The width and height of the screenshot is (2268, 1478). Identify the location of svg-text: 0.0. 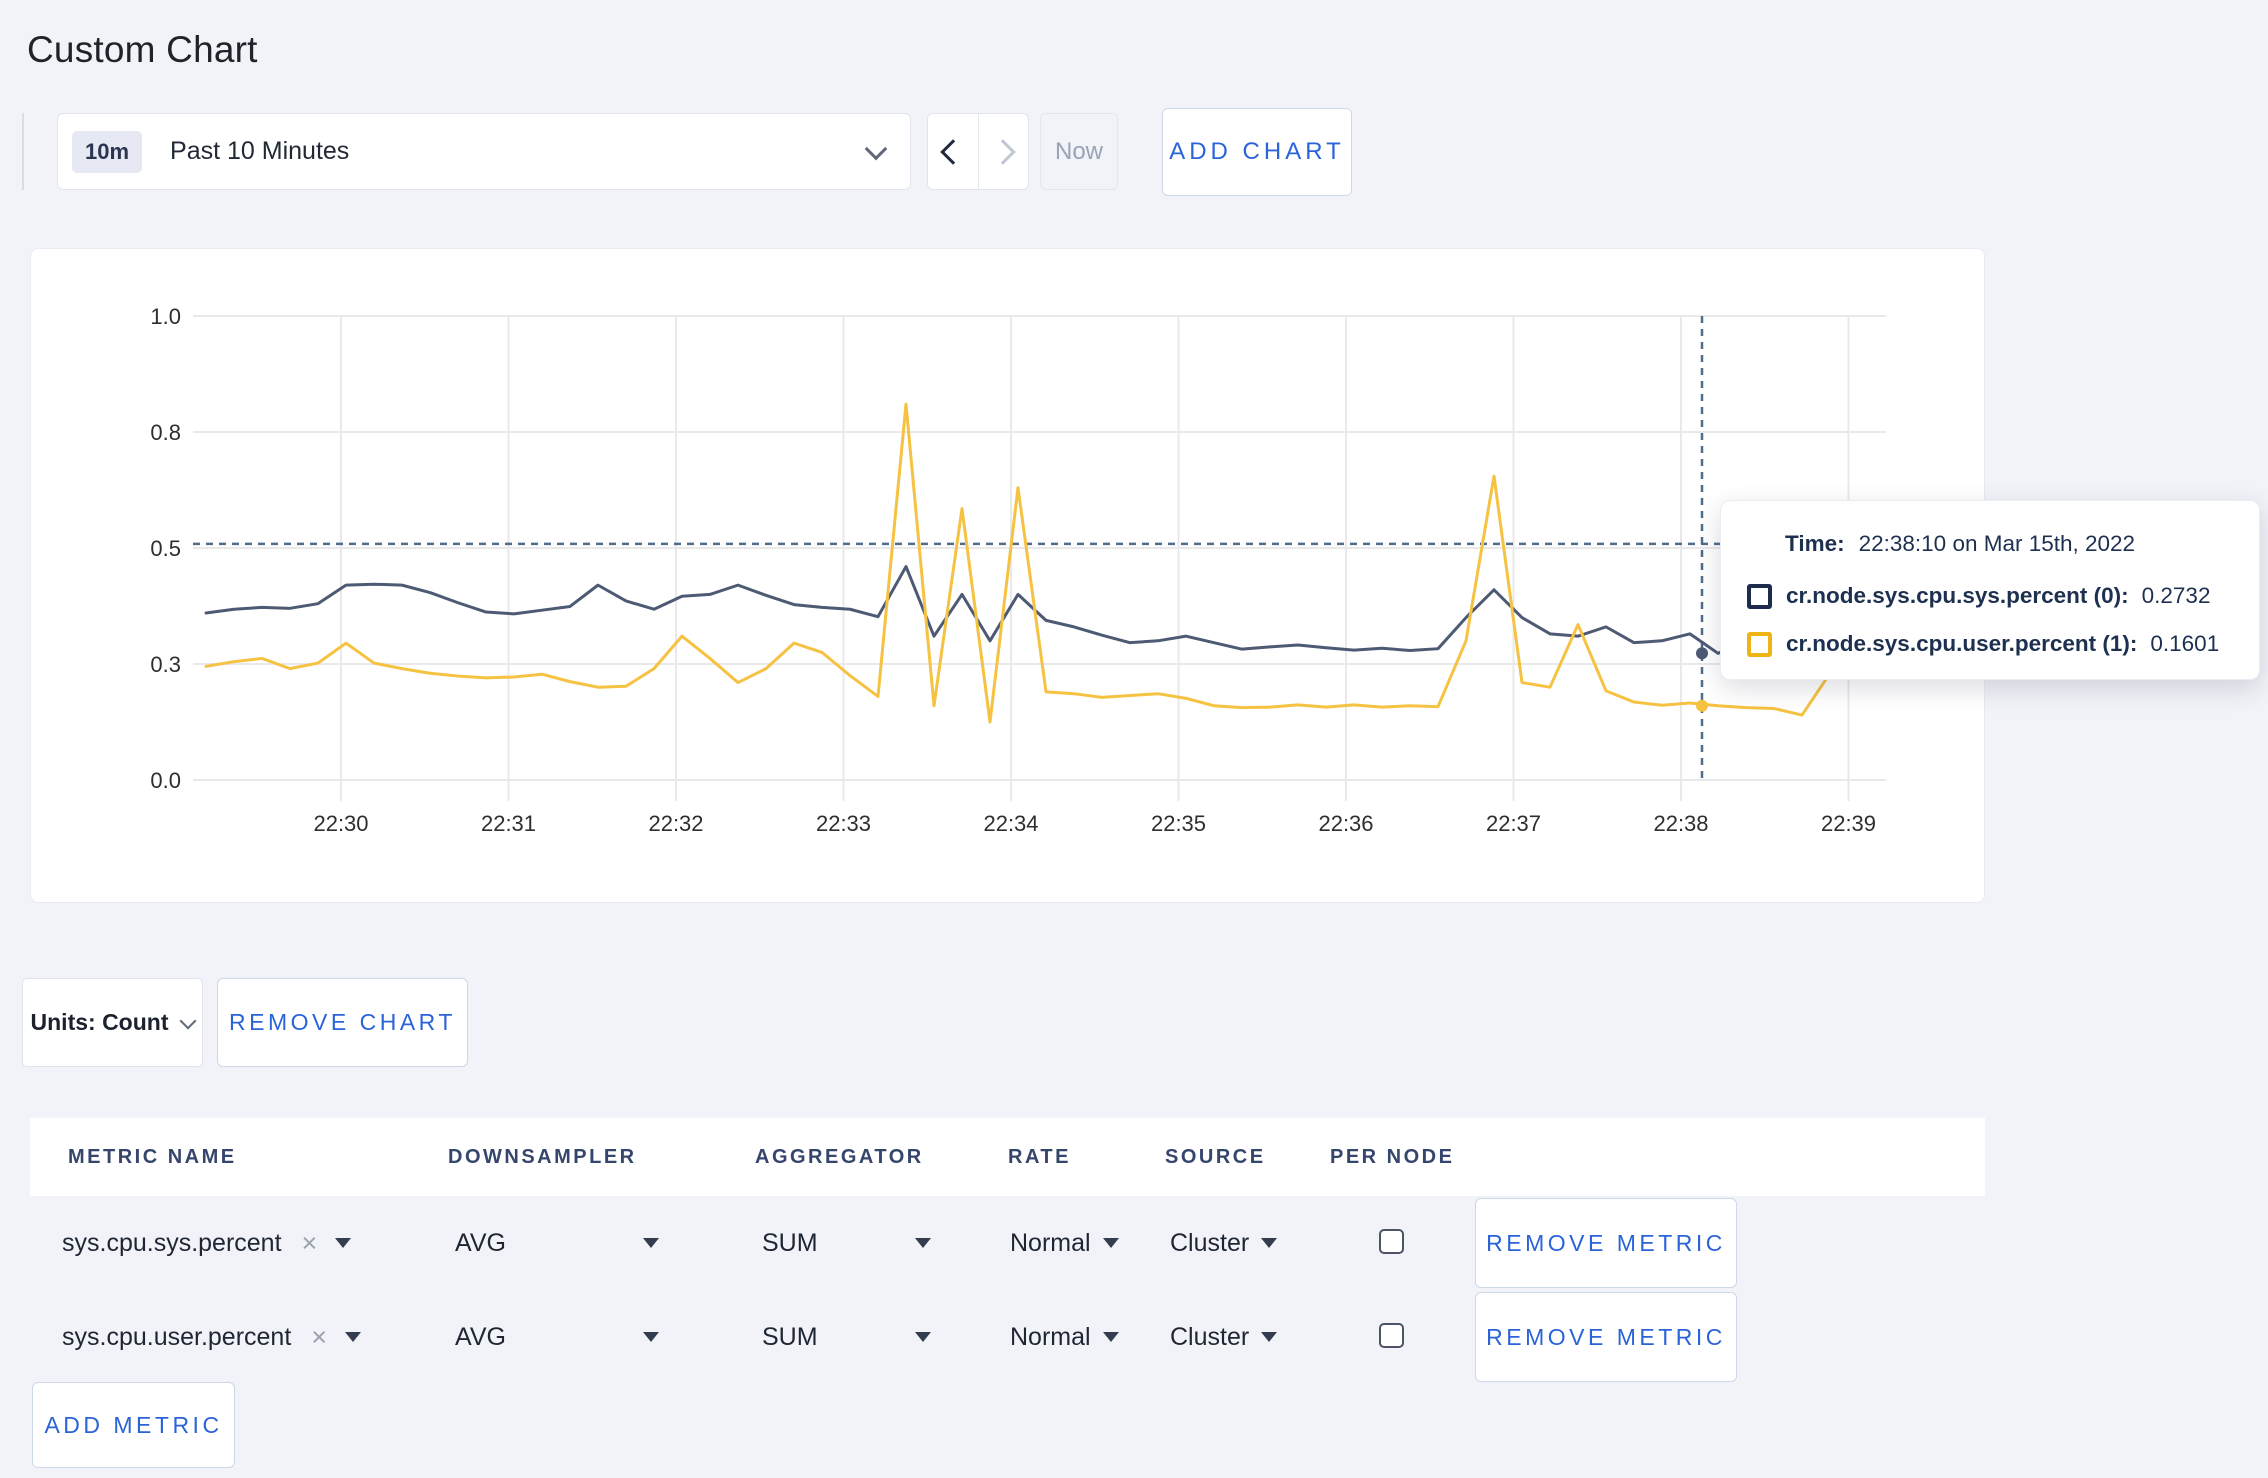
(165, 780).